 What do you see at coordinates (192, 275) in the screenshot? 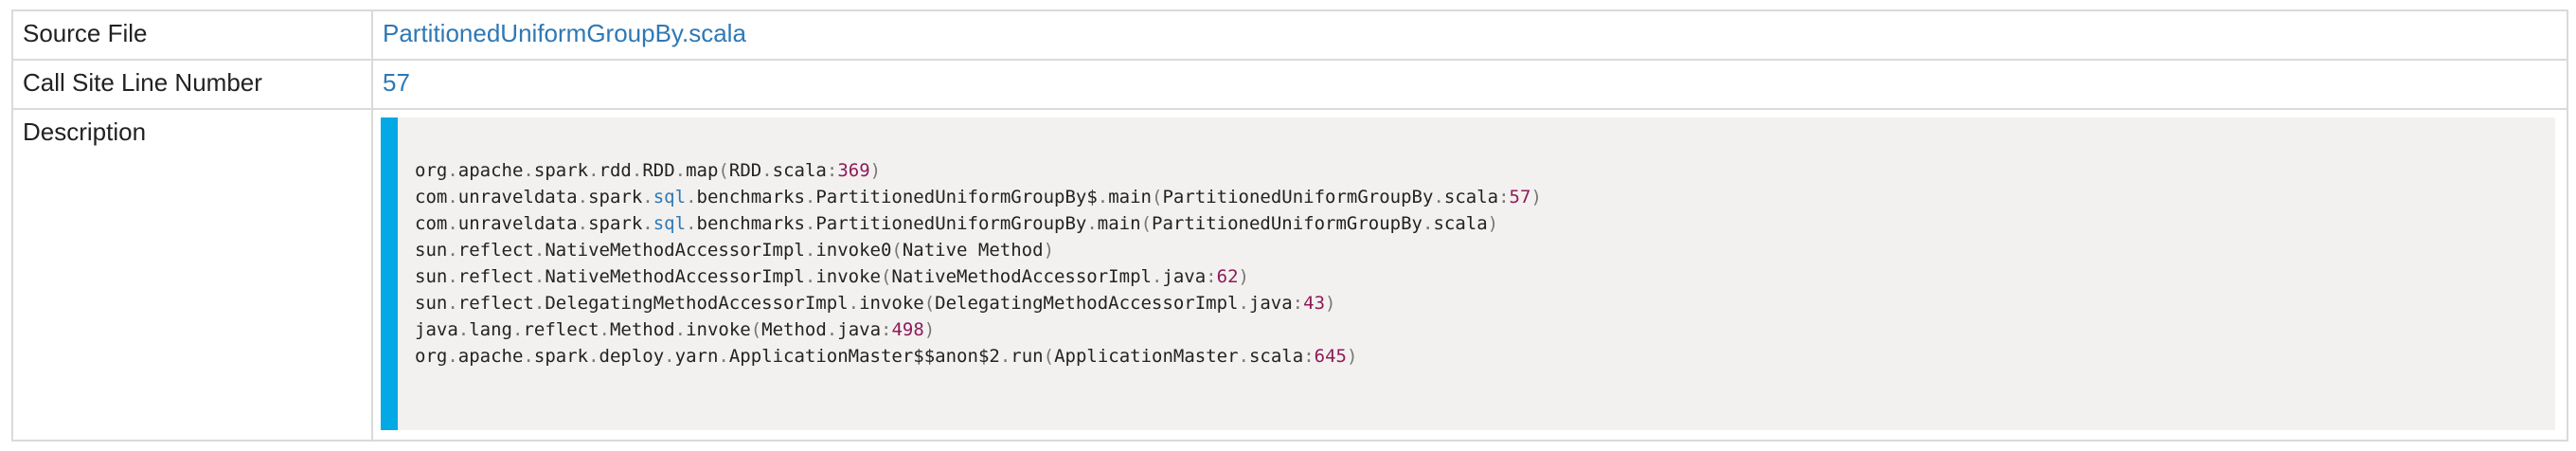
I see `description-label: Description` at bounding box center [192, 275].